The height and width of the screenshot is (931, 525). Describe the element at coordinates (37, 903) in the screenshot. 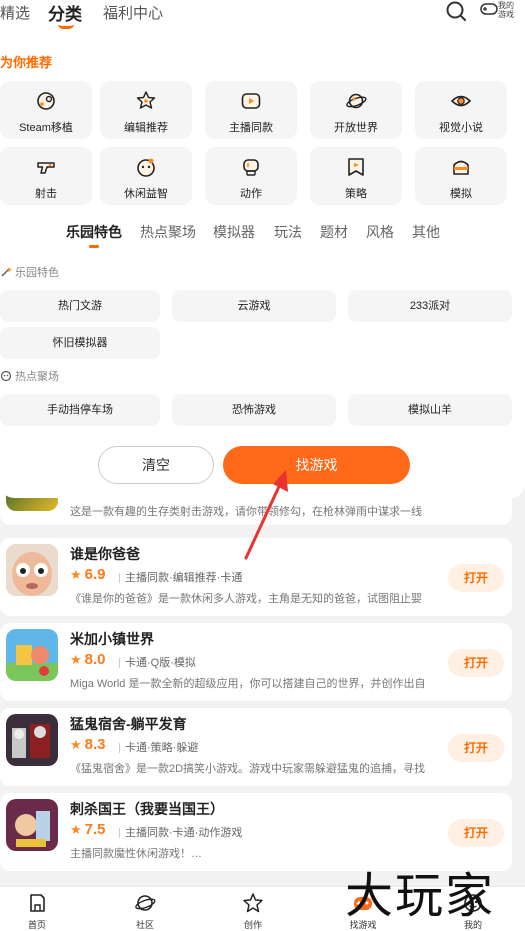

I see `home-icon` at that location.